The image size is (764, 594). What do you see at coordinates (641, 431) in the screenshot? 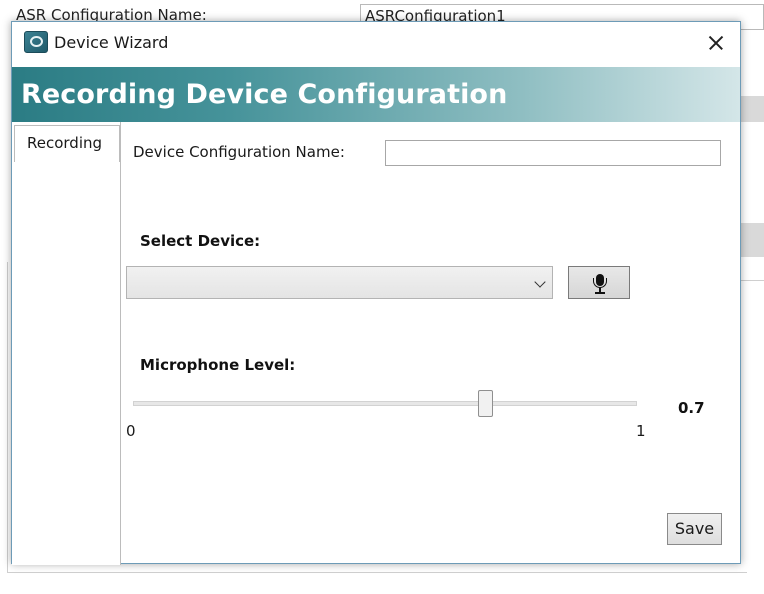
I see `slider-max-label: 1` at bounding box center [641, 431].